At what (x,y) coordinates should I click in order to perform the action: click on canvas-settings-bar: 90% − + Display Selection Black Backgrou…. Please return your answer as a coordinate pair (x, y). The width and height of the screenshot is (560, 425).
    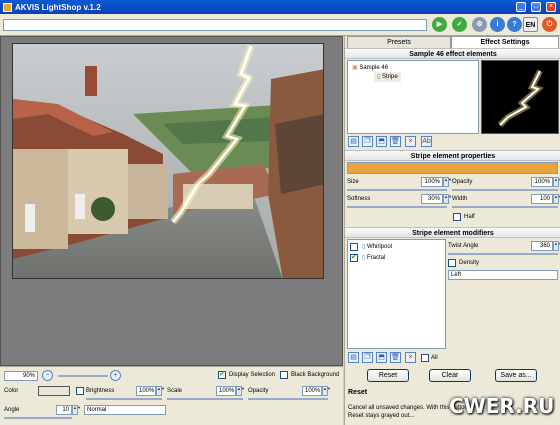
    Looking at the image, I should click on (171, 395).